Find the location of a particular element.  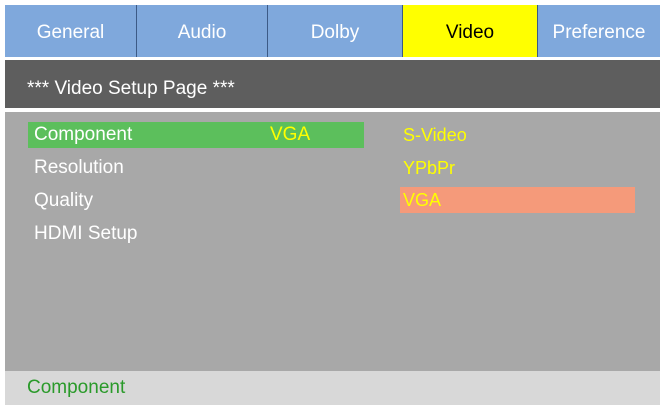

option-s-video: S-Video is located at coordinates (517, 135).